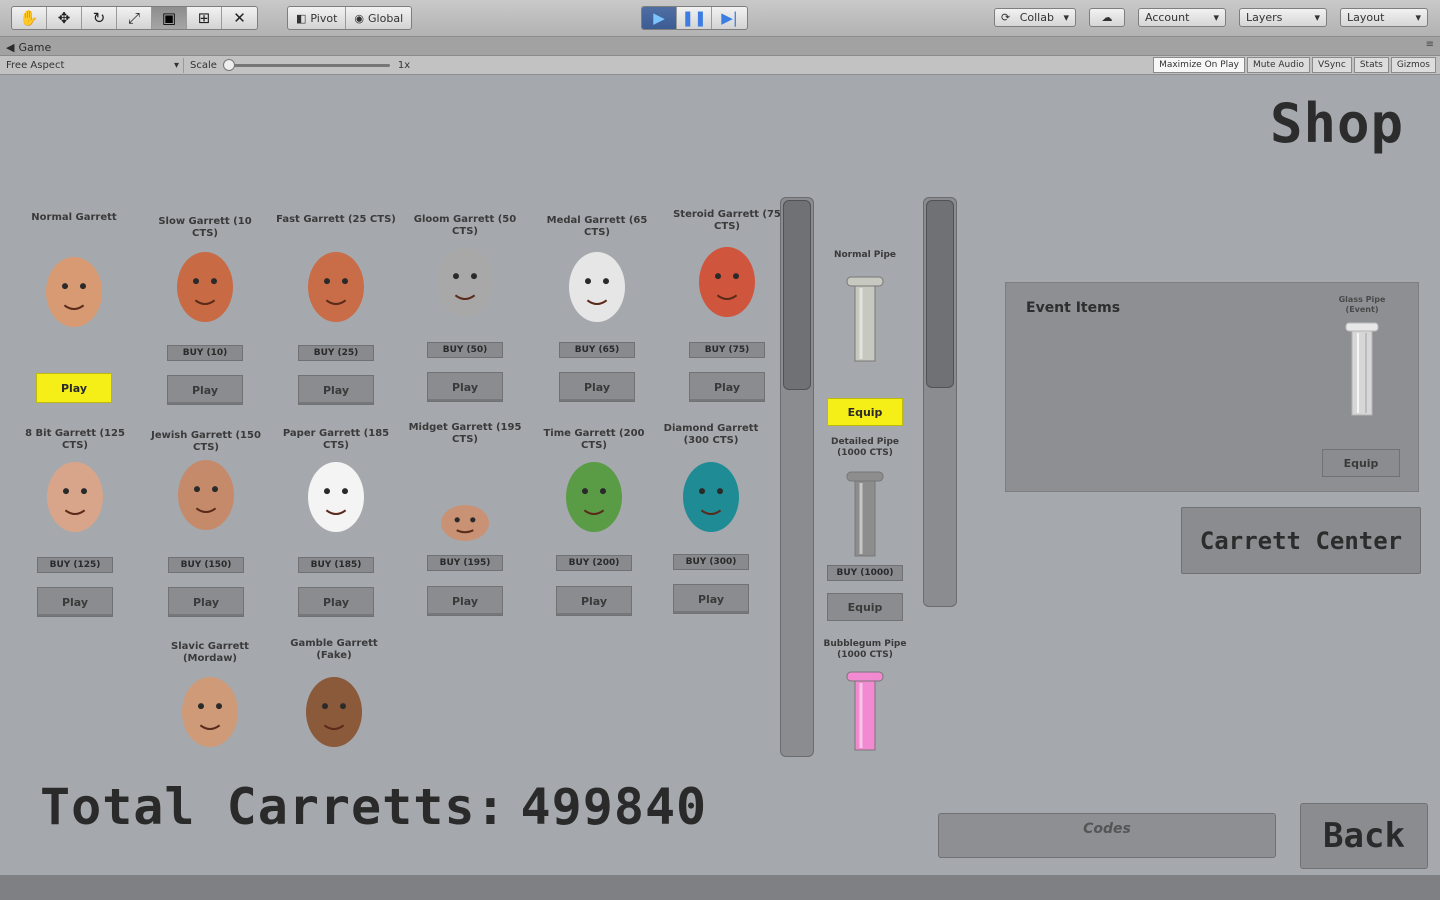 The image size is (1440, 900). I want to click on global-label: Global, so click(386, 18).